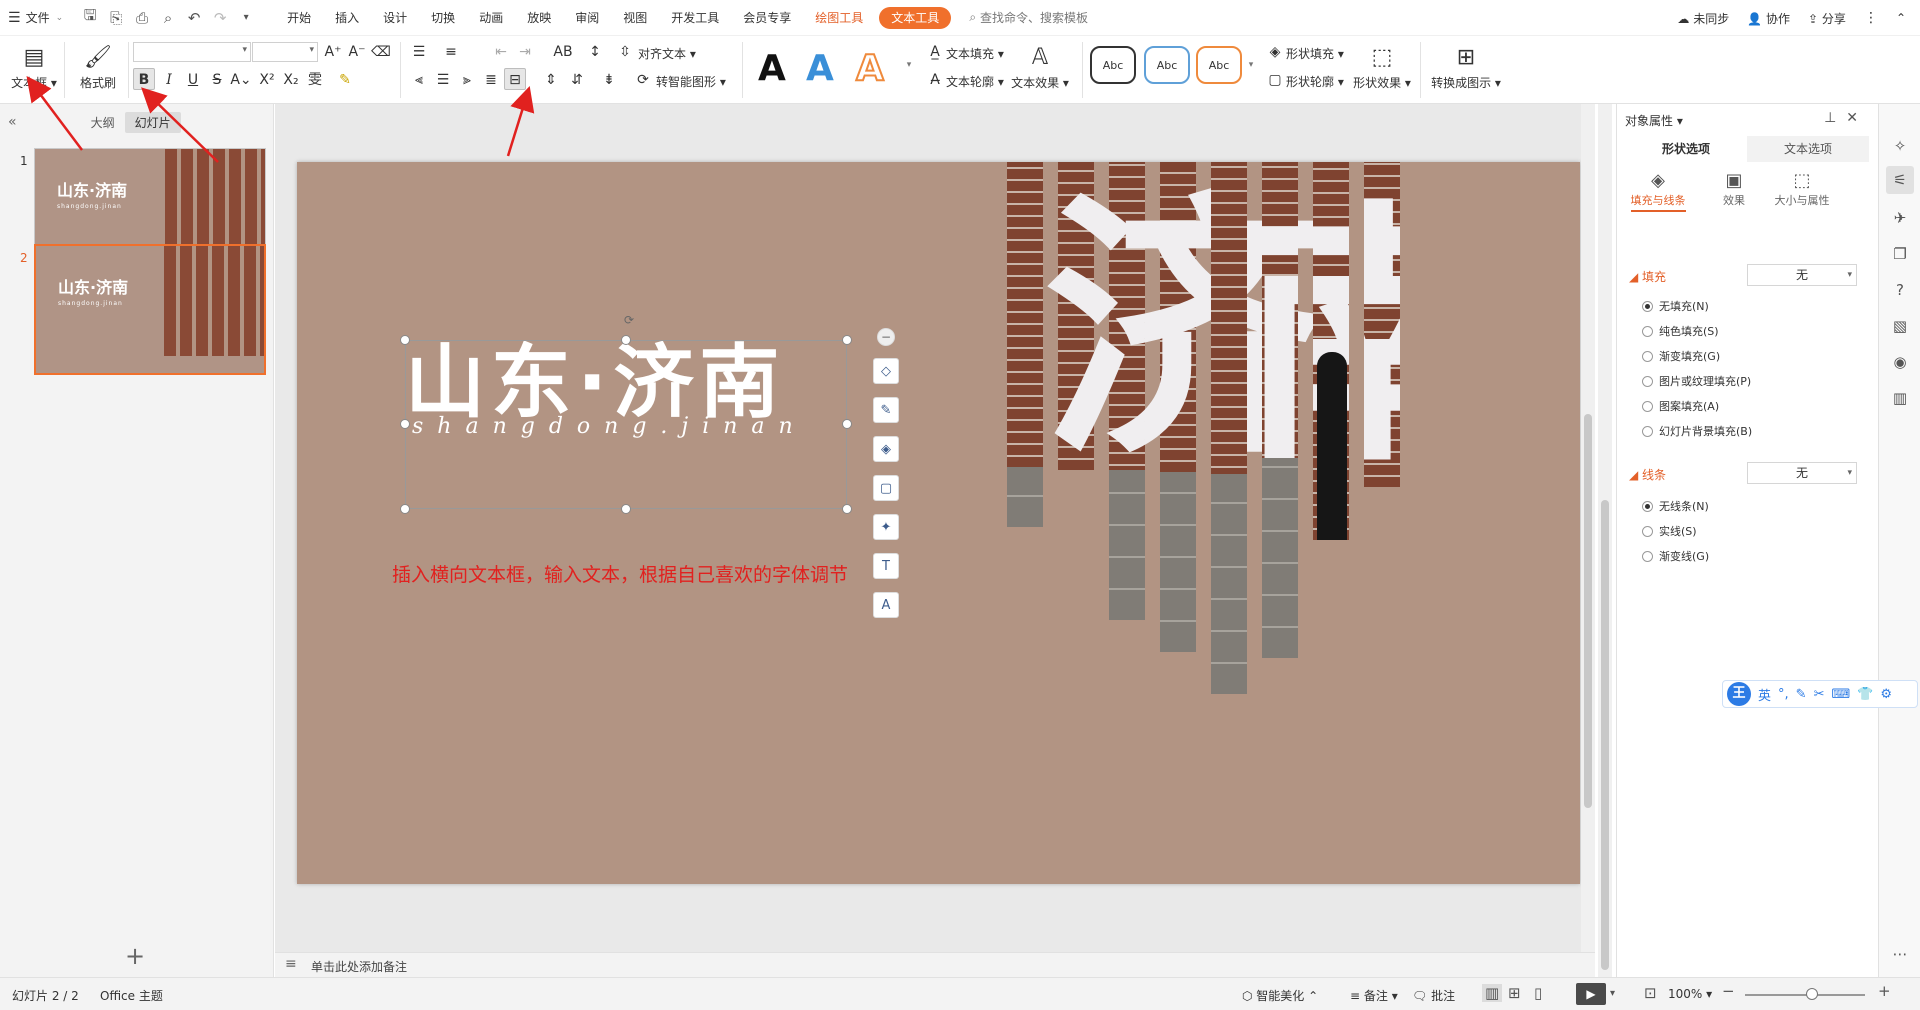  I want to click on align-right-icon: ⫸, so click(467, 80).